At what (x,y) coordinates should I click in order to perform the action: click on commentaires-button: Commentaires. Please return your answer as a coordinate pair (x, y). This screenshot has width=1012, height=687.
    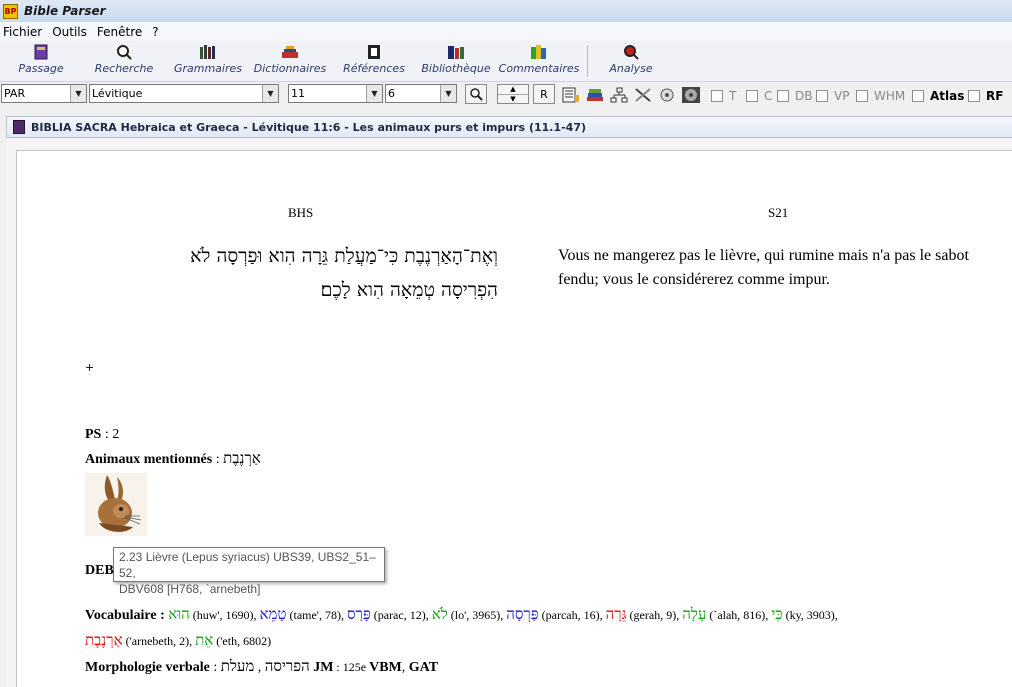
    Looking at the image, I should click on (539, 61).